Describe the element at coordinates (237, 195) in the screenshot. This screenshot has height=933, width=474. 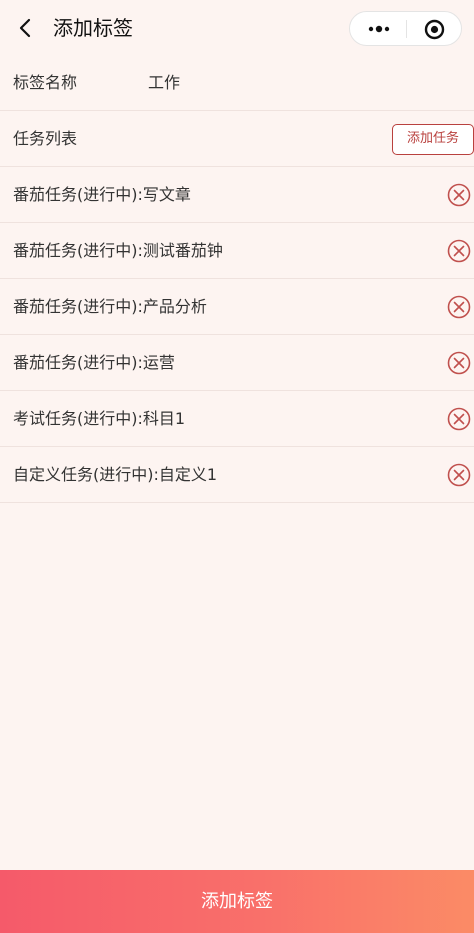
I see `task-item: 番茄任务(进行中):写文章` at that location.